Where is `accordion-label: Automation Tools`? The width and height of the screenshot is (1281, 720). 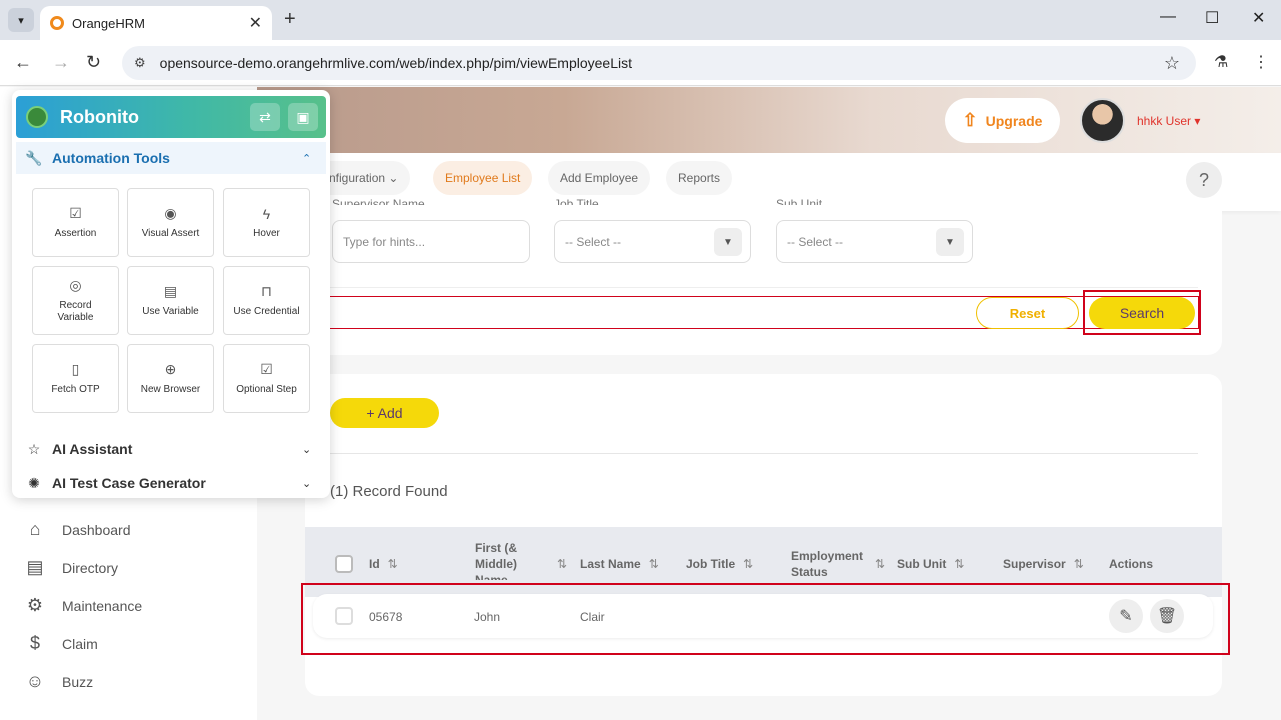 accordion-label: Automation Tools is located at coordinates (111, 158).